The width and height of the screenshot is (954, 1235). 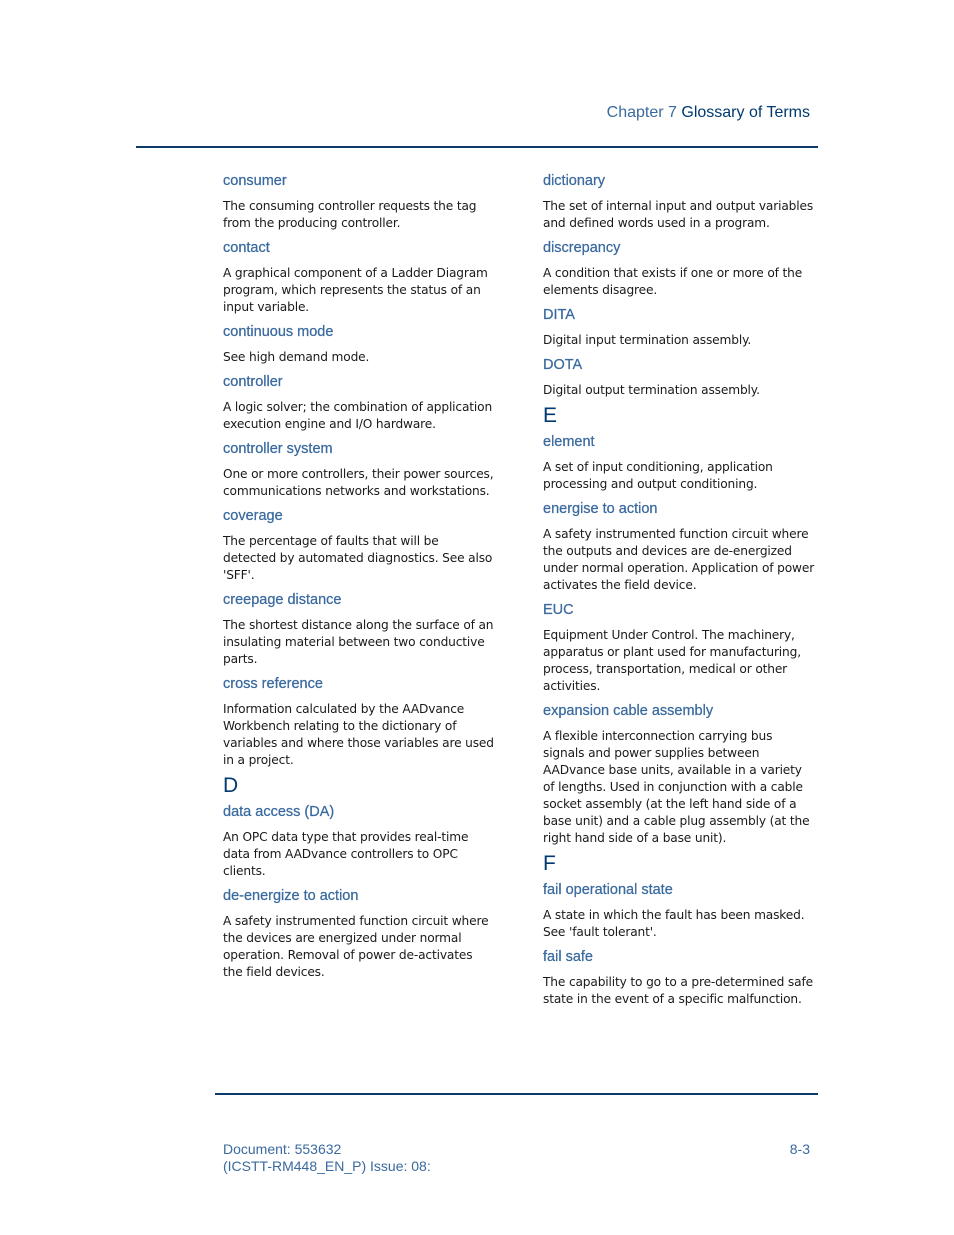 I want to click on glossary-term: DITA, so click(x=559, y=315).